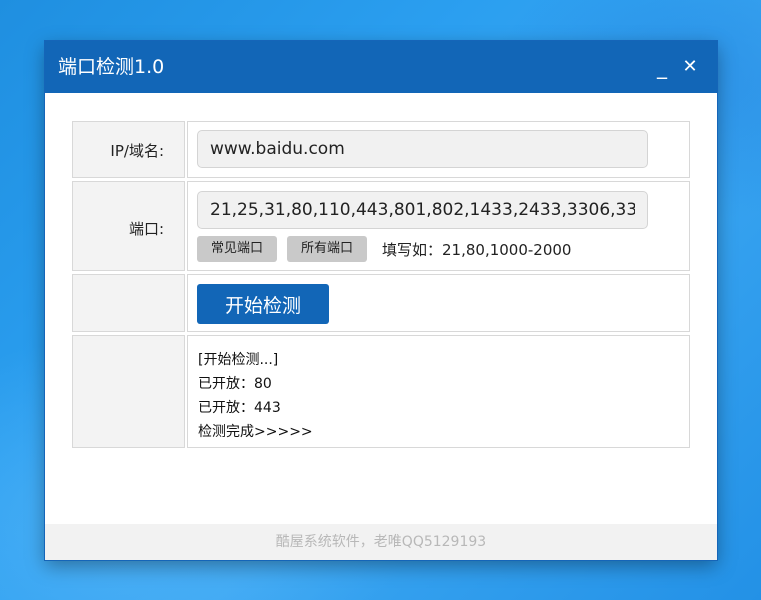 The image size is (761, 600). I want to click on host-input-cell, so click(438, 149).